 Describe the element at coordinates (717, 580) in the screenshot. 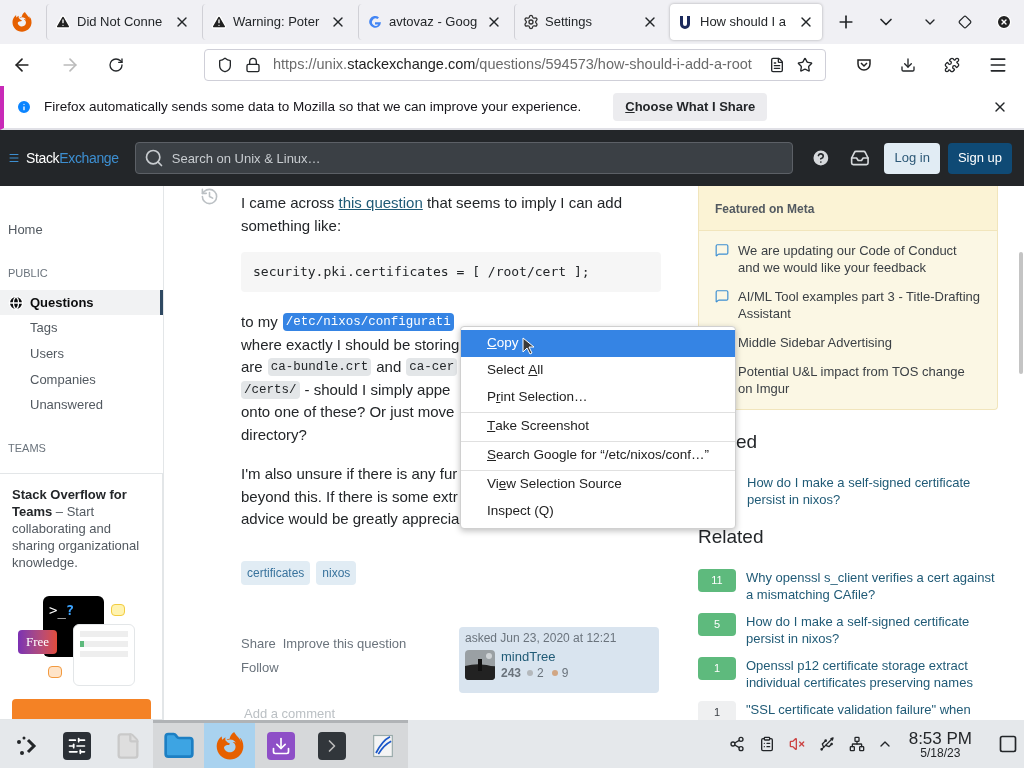

I see `vote-count: 11` at that location.